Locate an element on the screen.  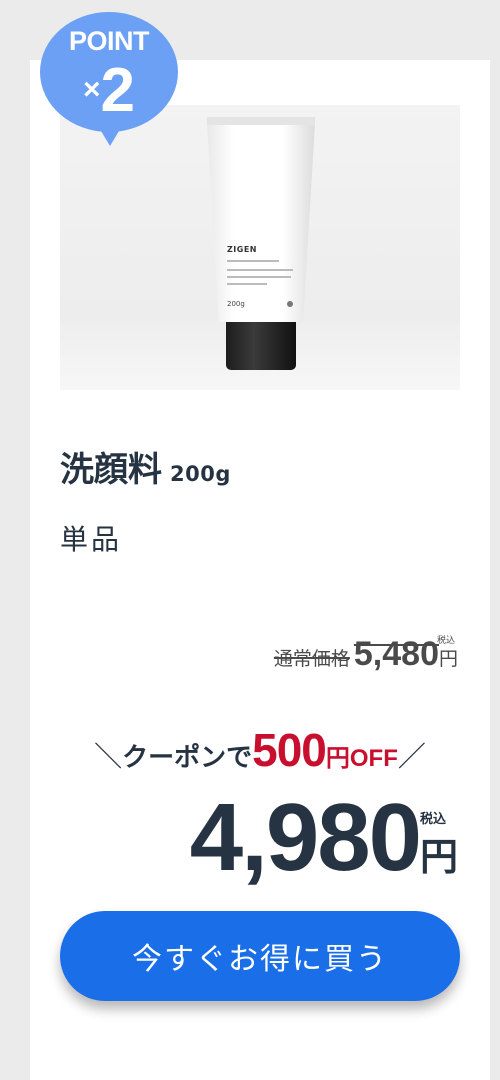
face-wash-tube: ZIGEN 200g is located at coordinates (261, 244).